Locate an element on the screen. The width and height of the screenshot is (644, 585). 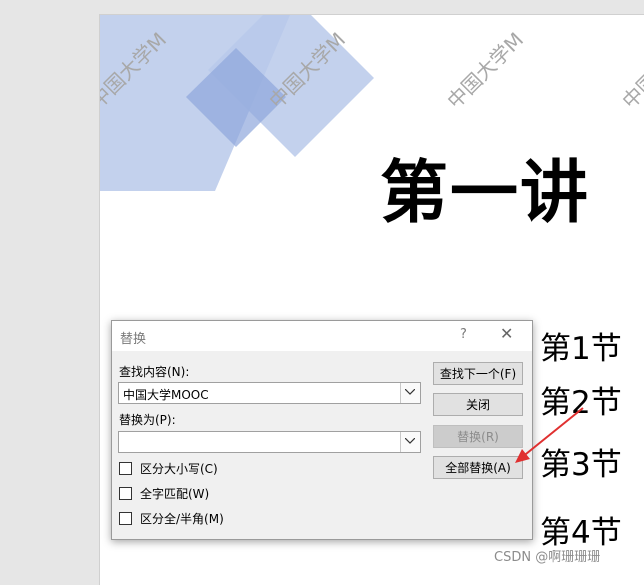
dialog-titlebar: 替换 ? ✕ is located at coordinates (322, 336).